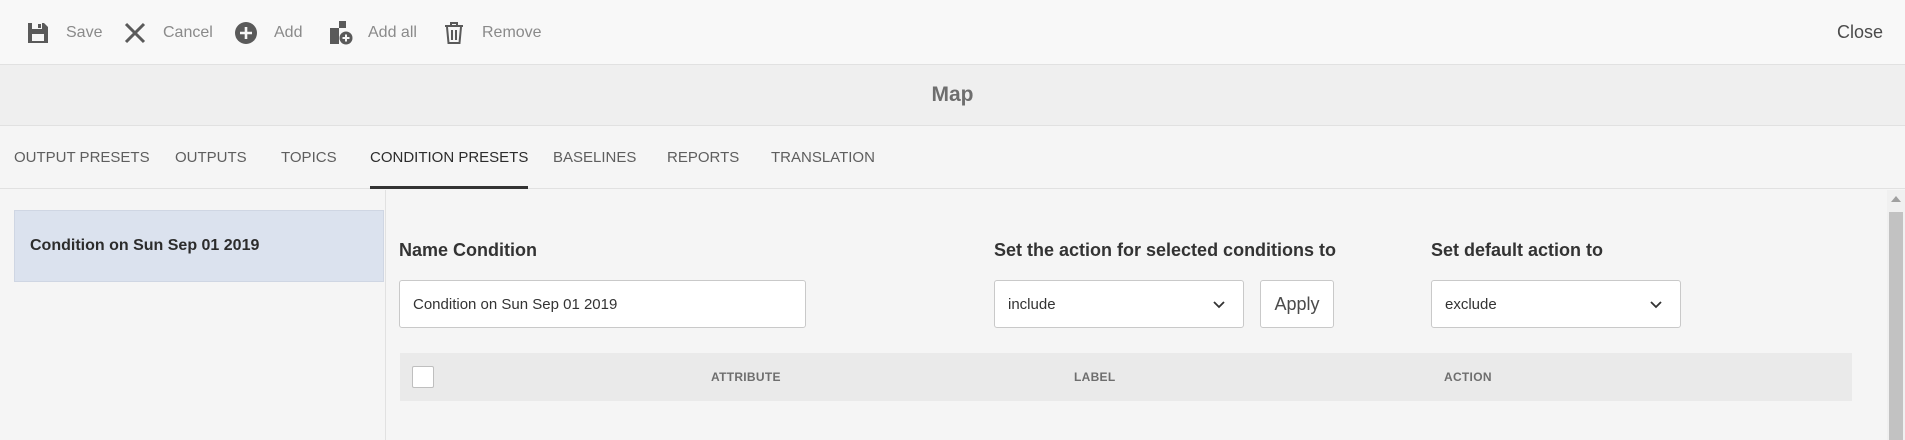 The width and height of the screenshot is (1905, 440). Describe the element at coordinates (38, 33) in the screenshot. I see `floppy-disk-icon` at that location.